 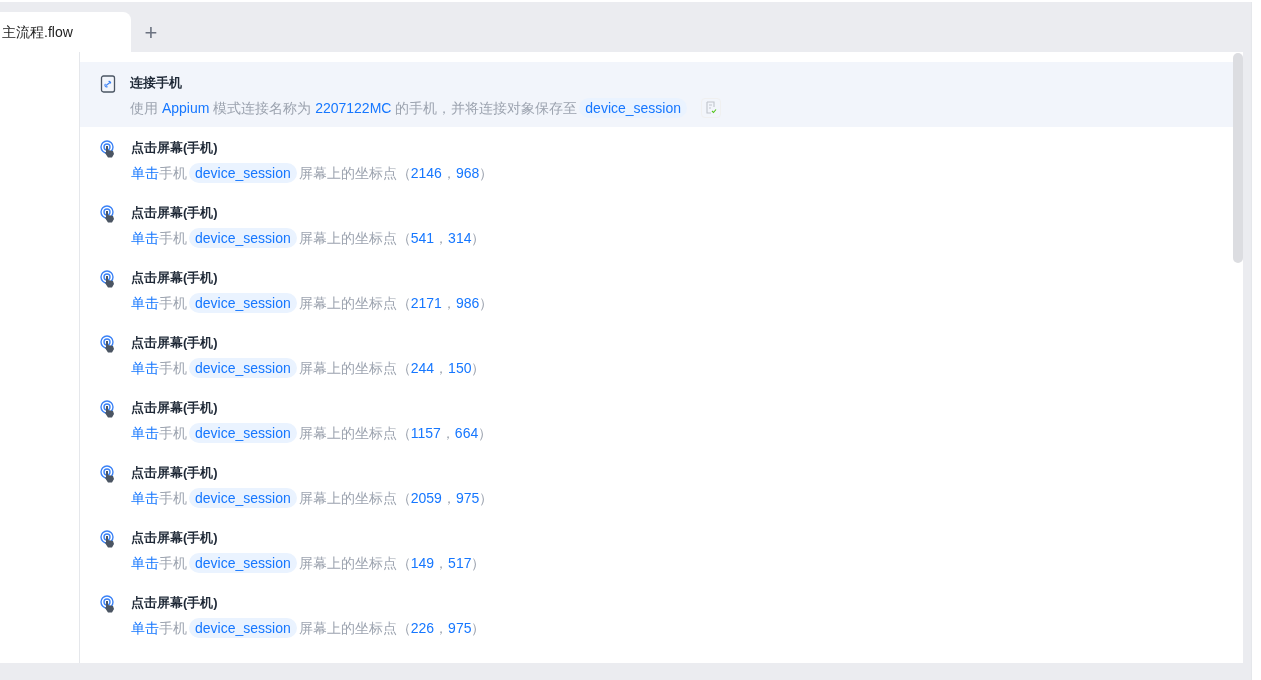 What do you see at coordinates (156, 83) in the screenshot?
I see `step-title: 连接手机` at bounding box center [156, 83].